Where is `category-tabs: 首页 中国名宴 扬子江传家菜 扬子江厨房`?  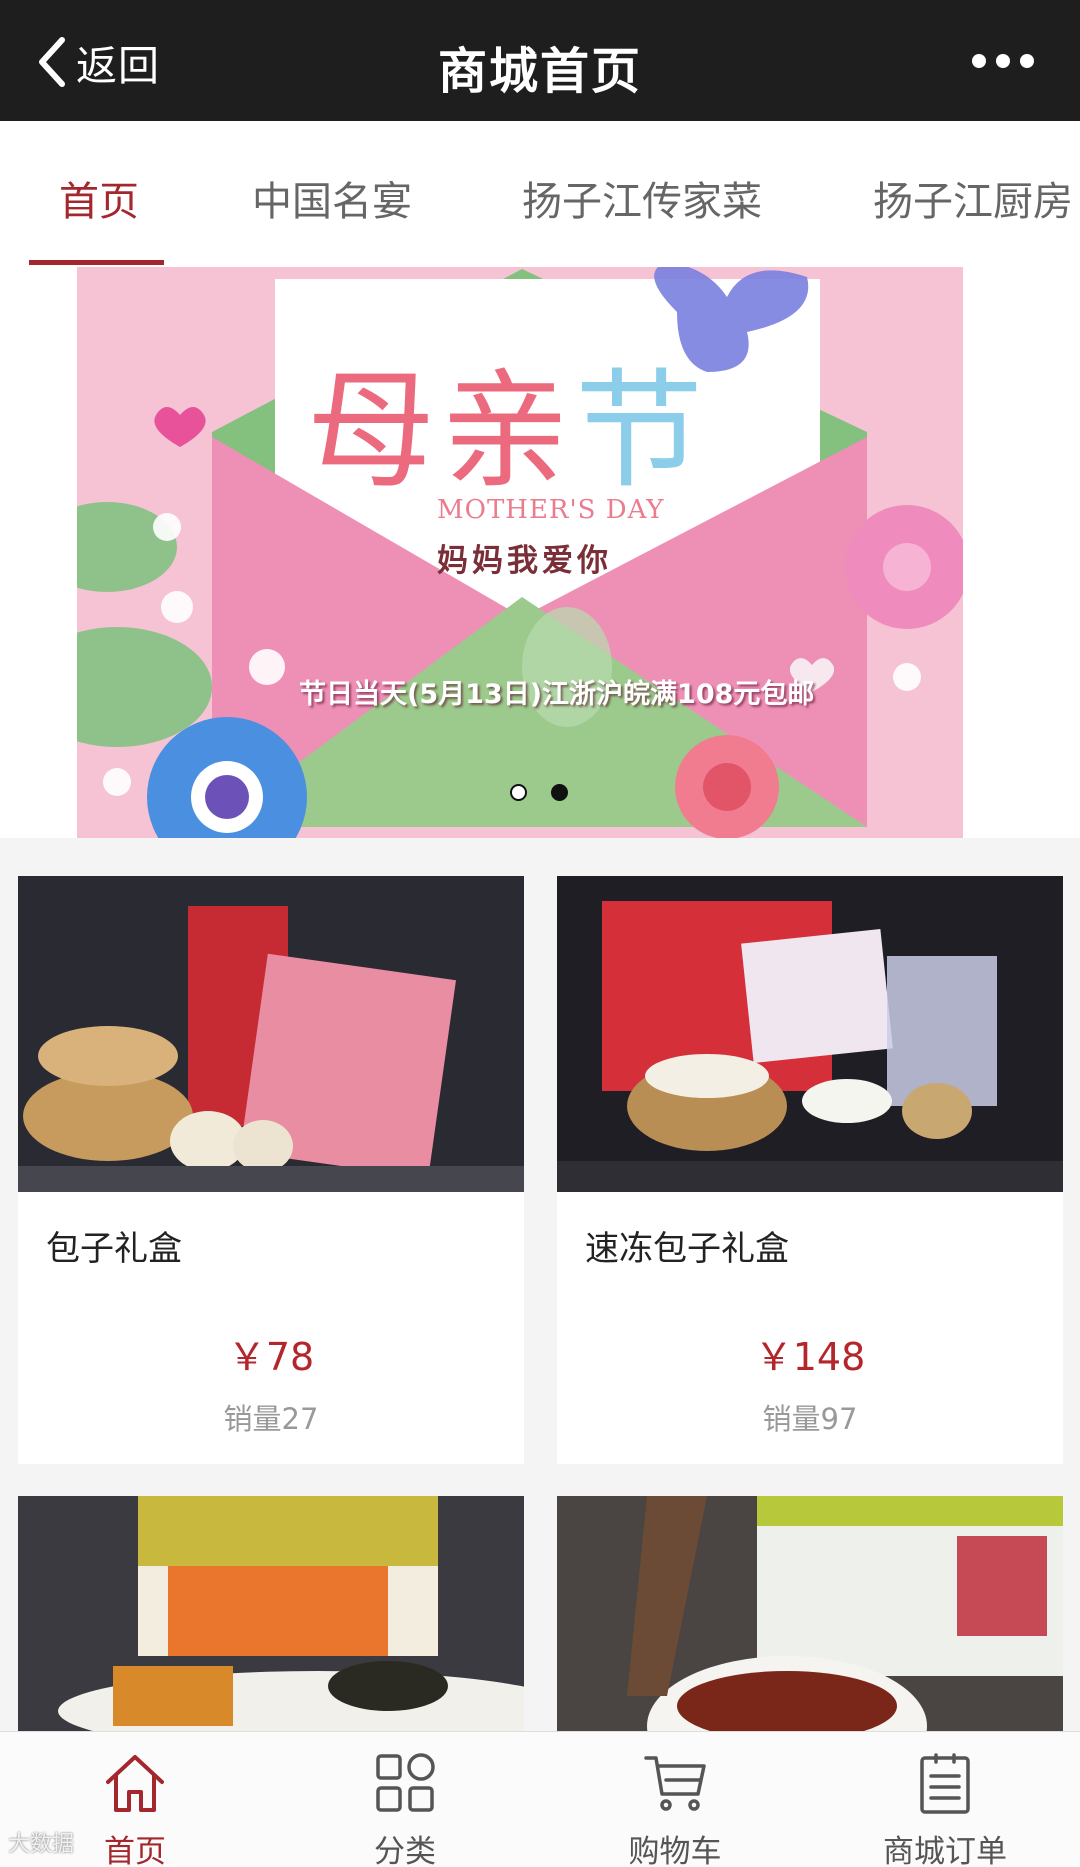
category-tabs: 首页 中国名宴 扬子江传家菜 扬子江厨房 is located at coordinates (540, 194).